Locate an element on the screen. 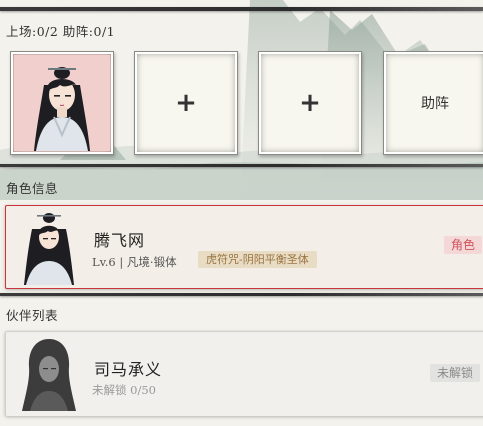 The image size is (483, 426). character-portrait-avatar is located at coordinates (62, 103).